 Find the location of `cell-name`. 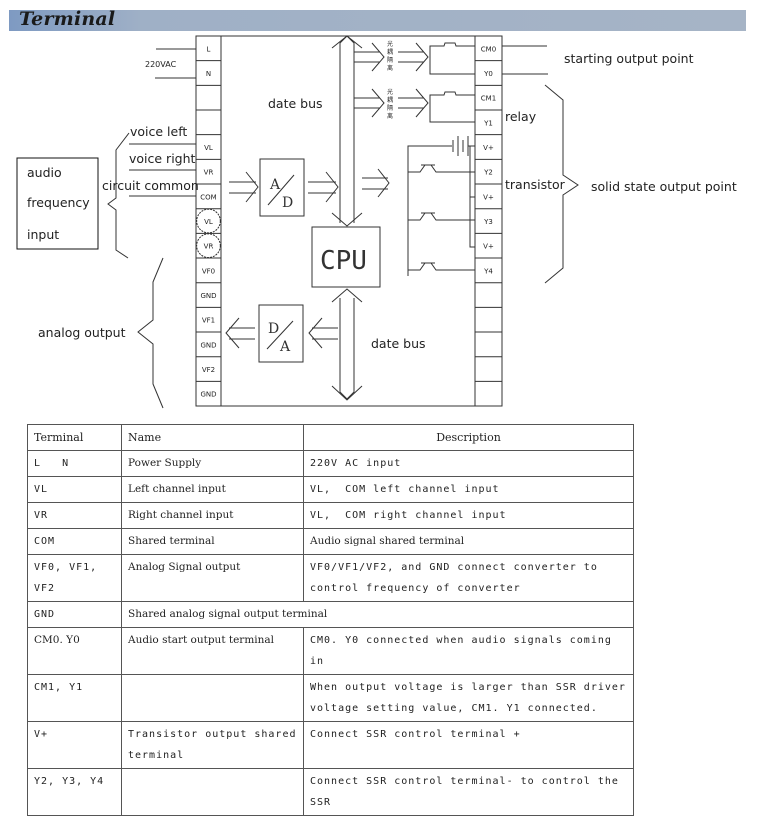

cell-name is located at coordinates (212, 792).